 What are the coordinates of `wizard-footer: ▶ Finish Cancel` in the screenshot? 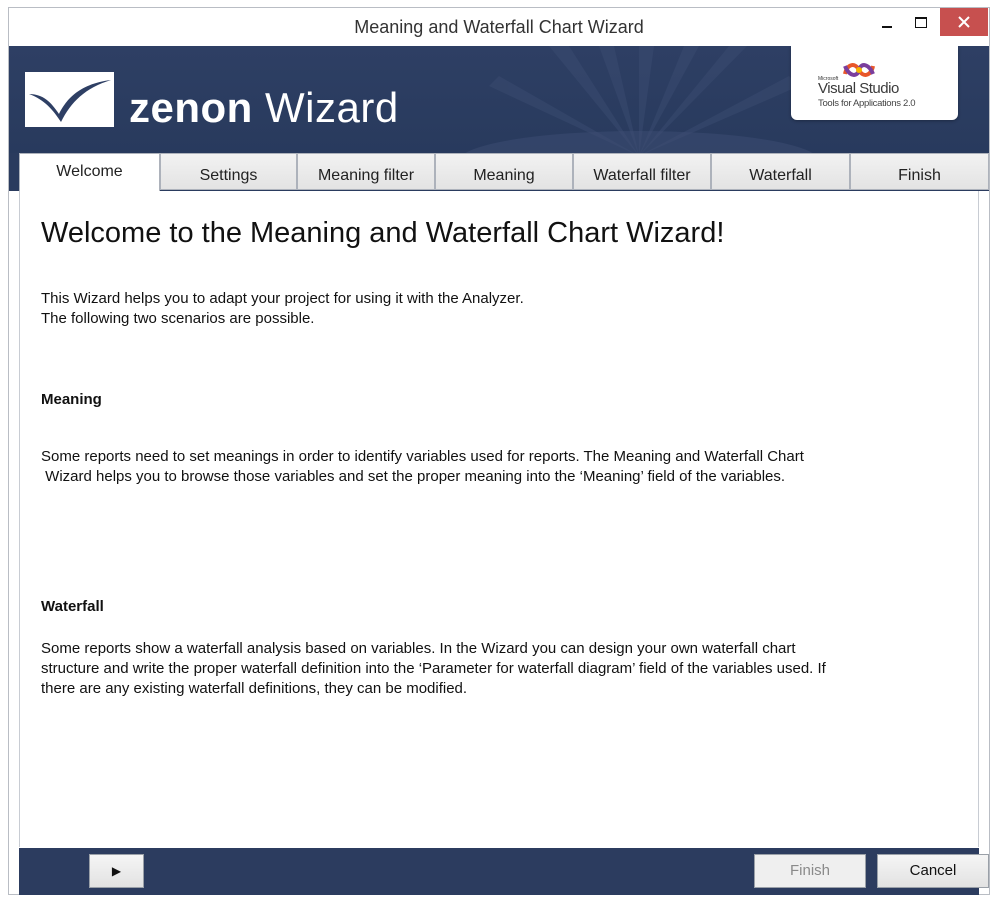 It's located at (504, 871).